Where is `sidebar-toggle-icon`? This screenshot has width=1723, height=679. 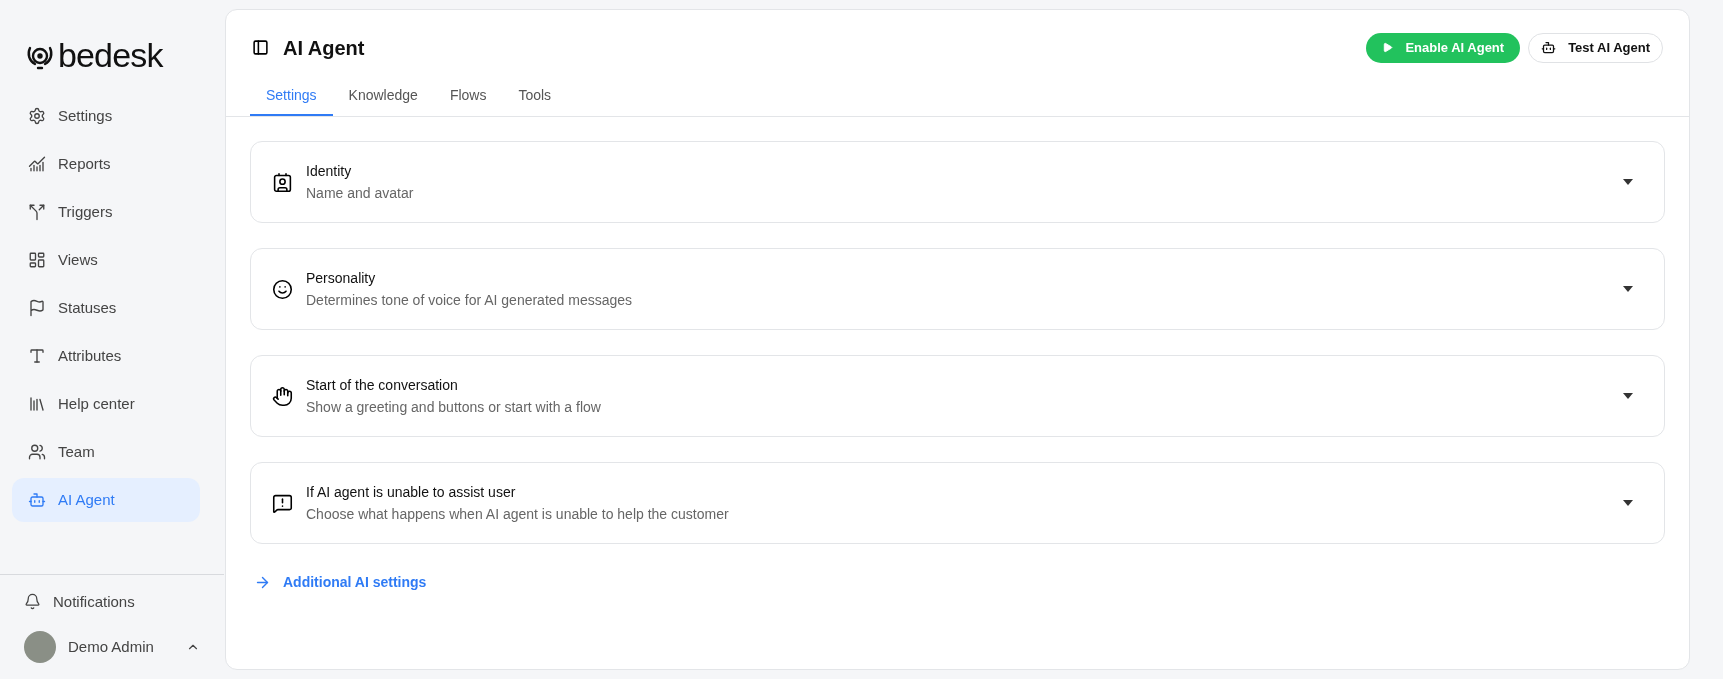
sidebar-toggle-icon is located at coordinates (260, 47).